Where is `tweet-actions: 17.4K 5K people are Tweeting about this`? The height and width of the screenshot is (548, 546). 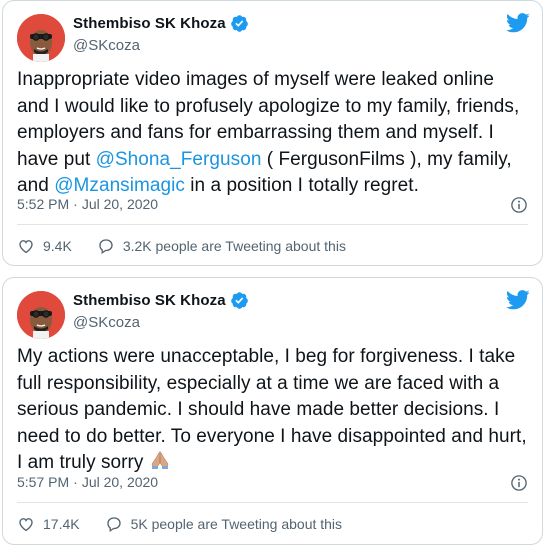
tweet-actions: 17.4K 5K people are Tweeting about this is located at coordinates (179, 524).